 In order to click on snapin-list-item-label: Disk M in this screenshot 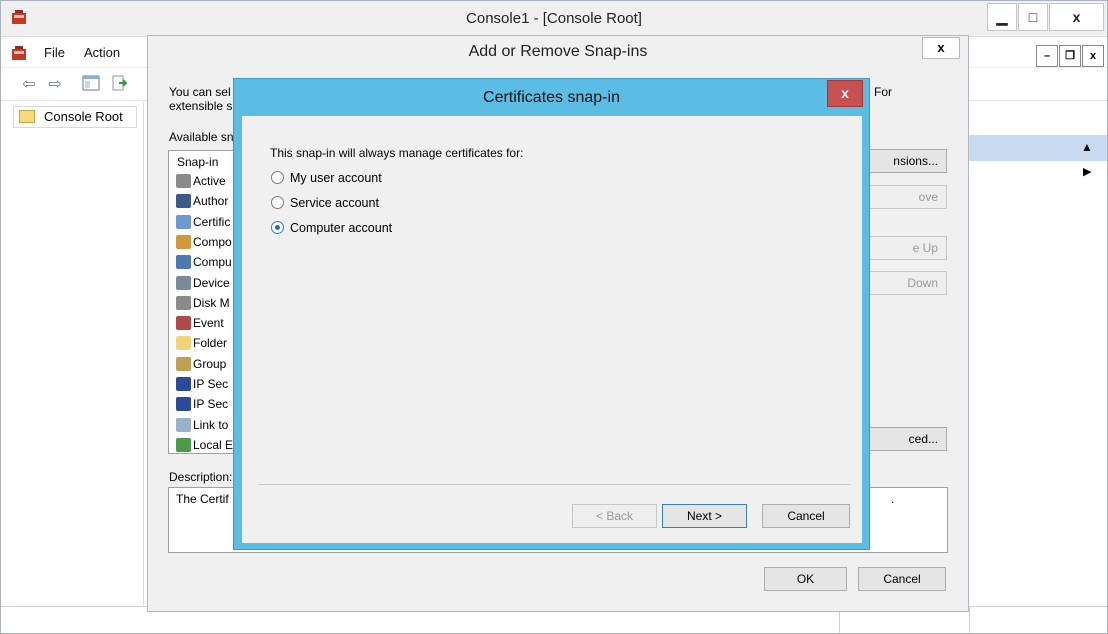, I will do `click(211, 302)`.